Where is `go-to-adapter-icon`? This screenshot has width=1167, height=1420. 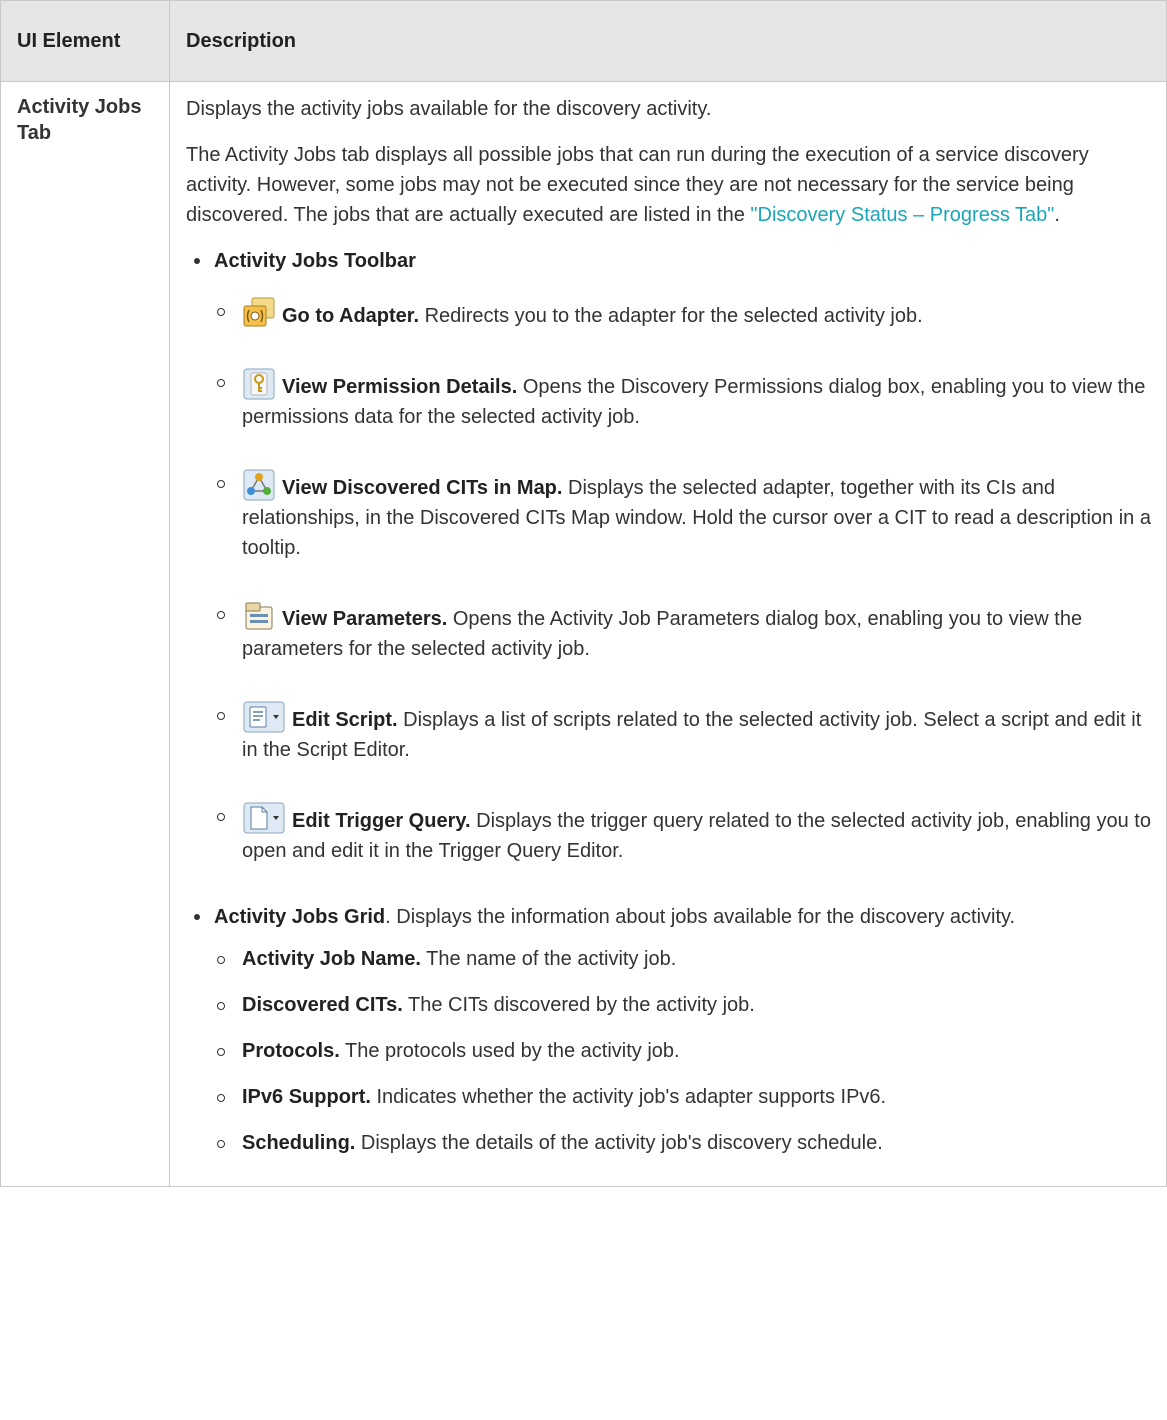 go-to-adapter-icon is located at coordinates (259, 313).